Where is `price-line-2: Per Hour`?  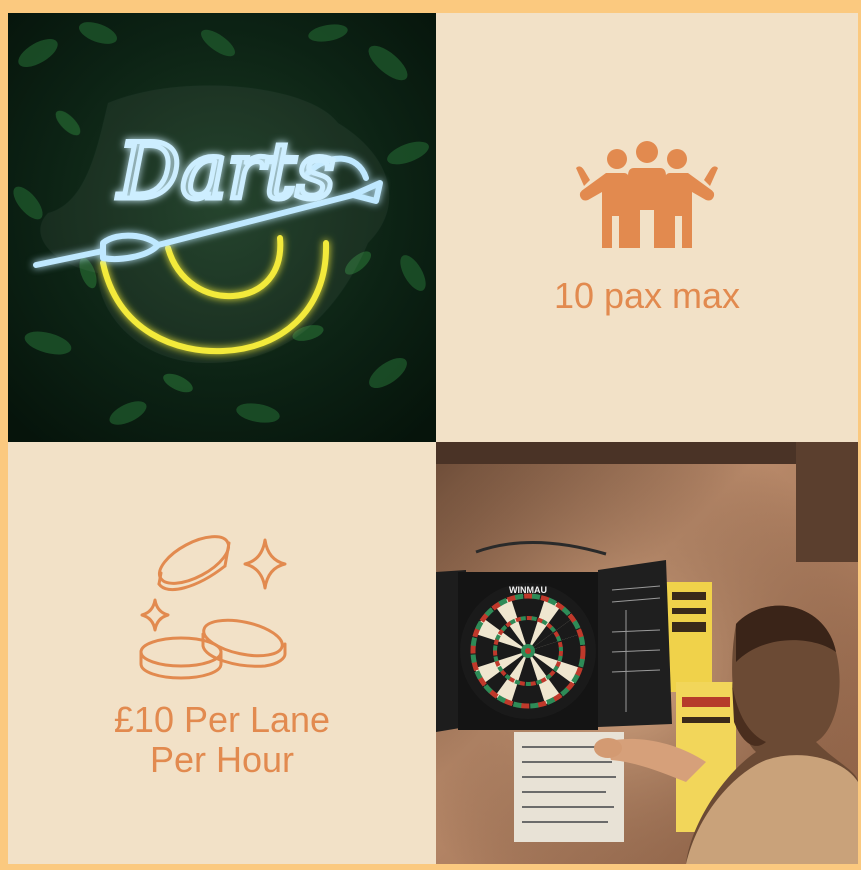 price-line-2: Per Hour is located at coordinates (222, 759).